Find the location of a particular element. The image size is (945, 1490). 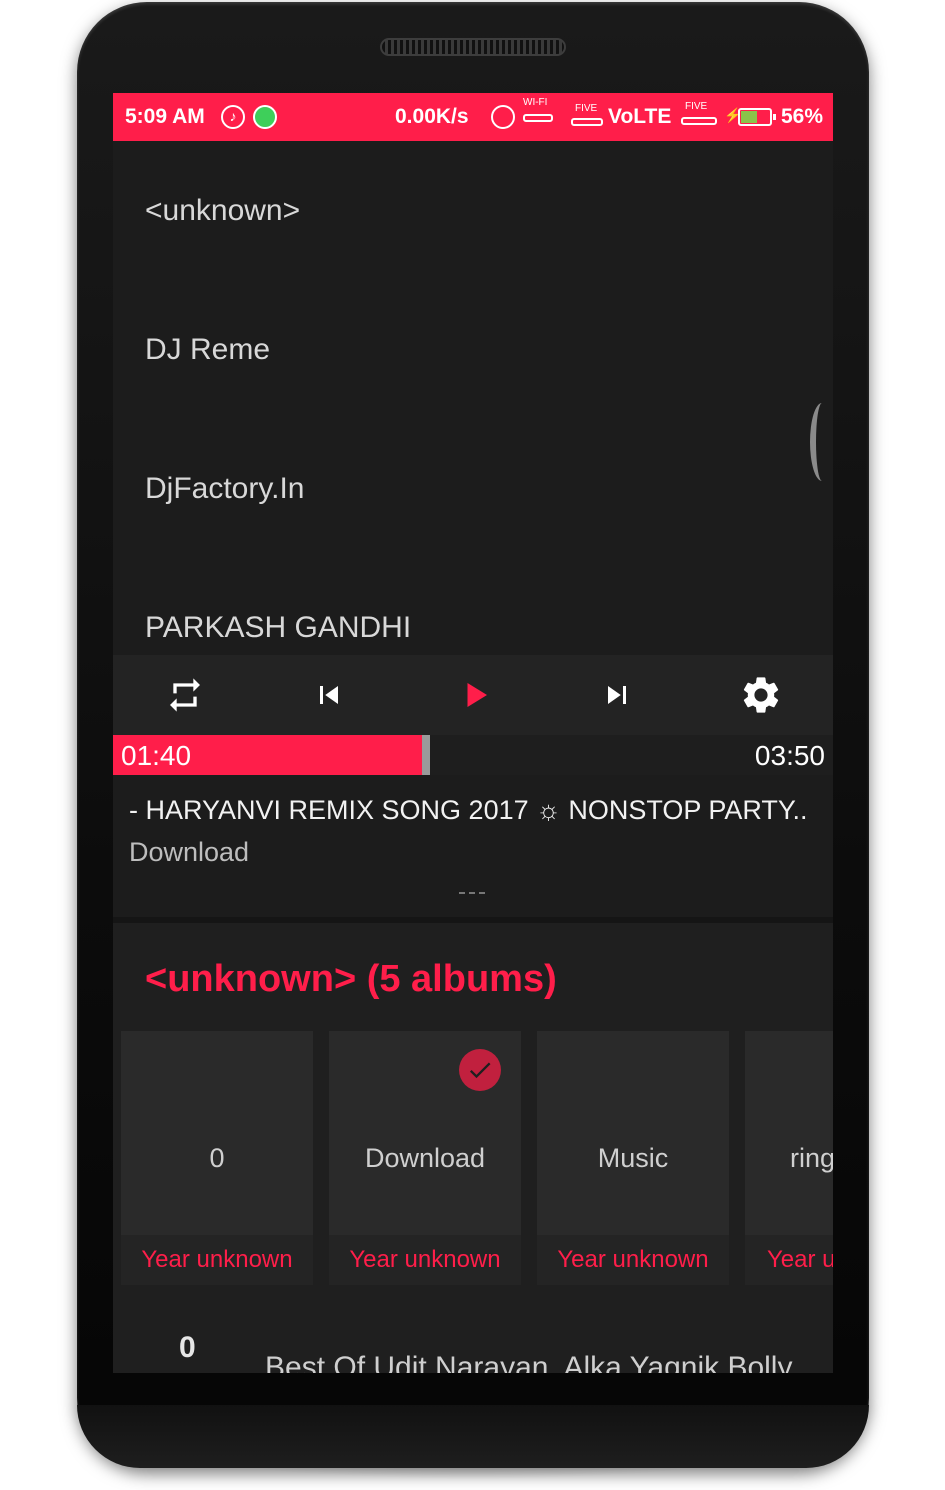

sim2-label: FIVE is located at coordinates (696, 106).